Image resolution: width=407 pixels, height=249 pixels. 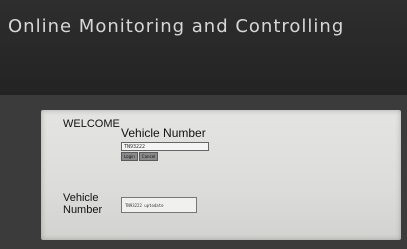 What do you see at coordinates (171, 156) in the screenshot?
I see `login-button-row: Login Cancel` at bounding box center [171, 156].